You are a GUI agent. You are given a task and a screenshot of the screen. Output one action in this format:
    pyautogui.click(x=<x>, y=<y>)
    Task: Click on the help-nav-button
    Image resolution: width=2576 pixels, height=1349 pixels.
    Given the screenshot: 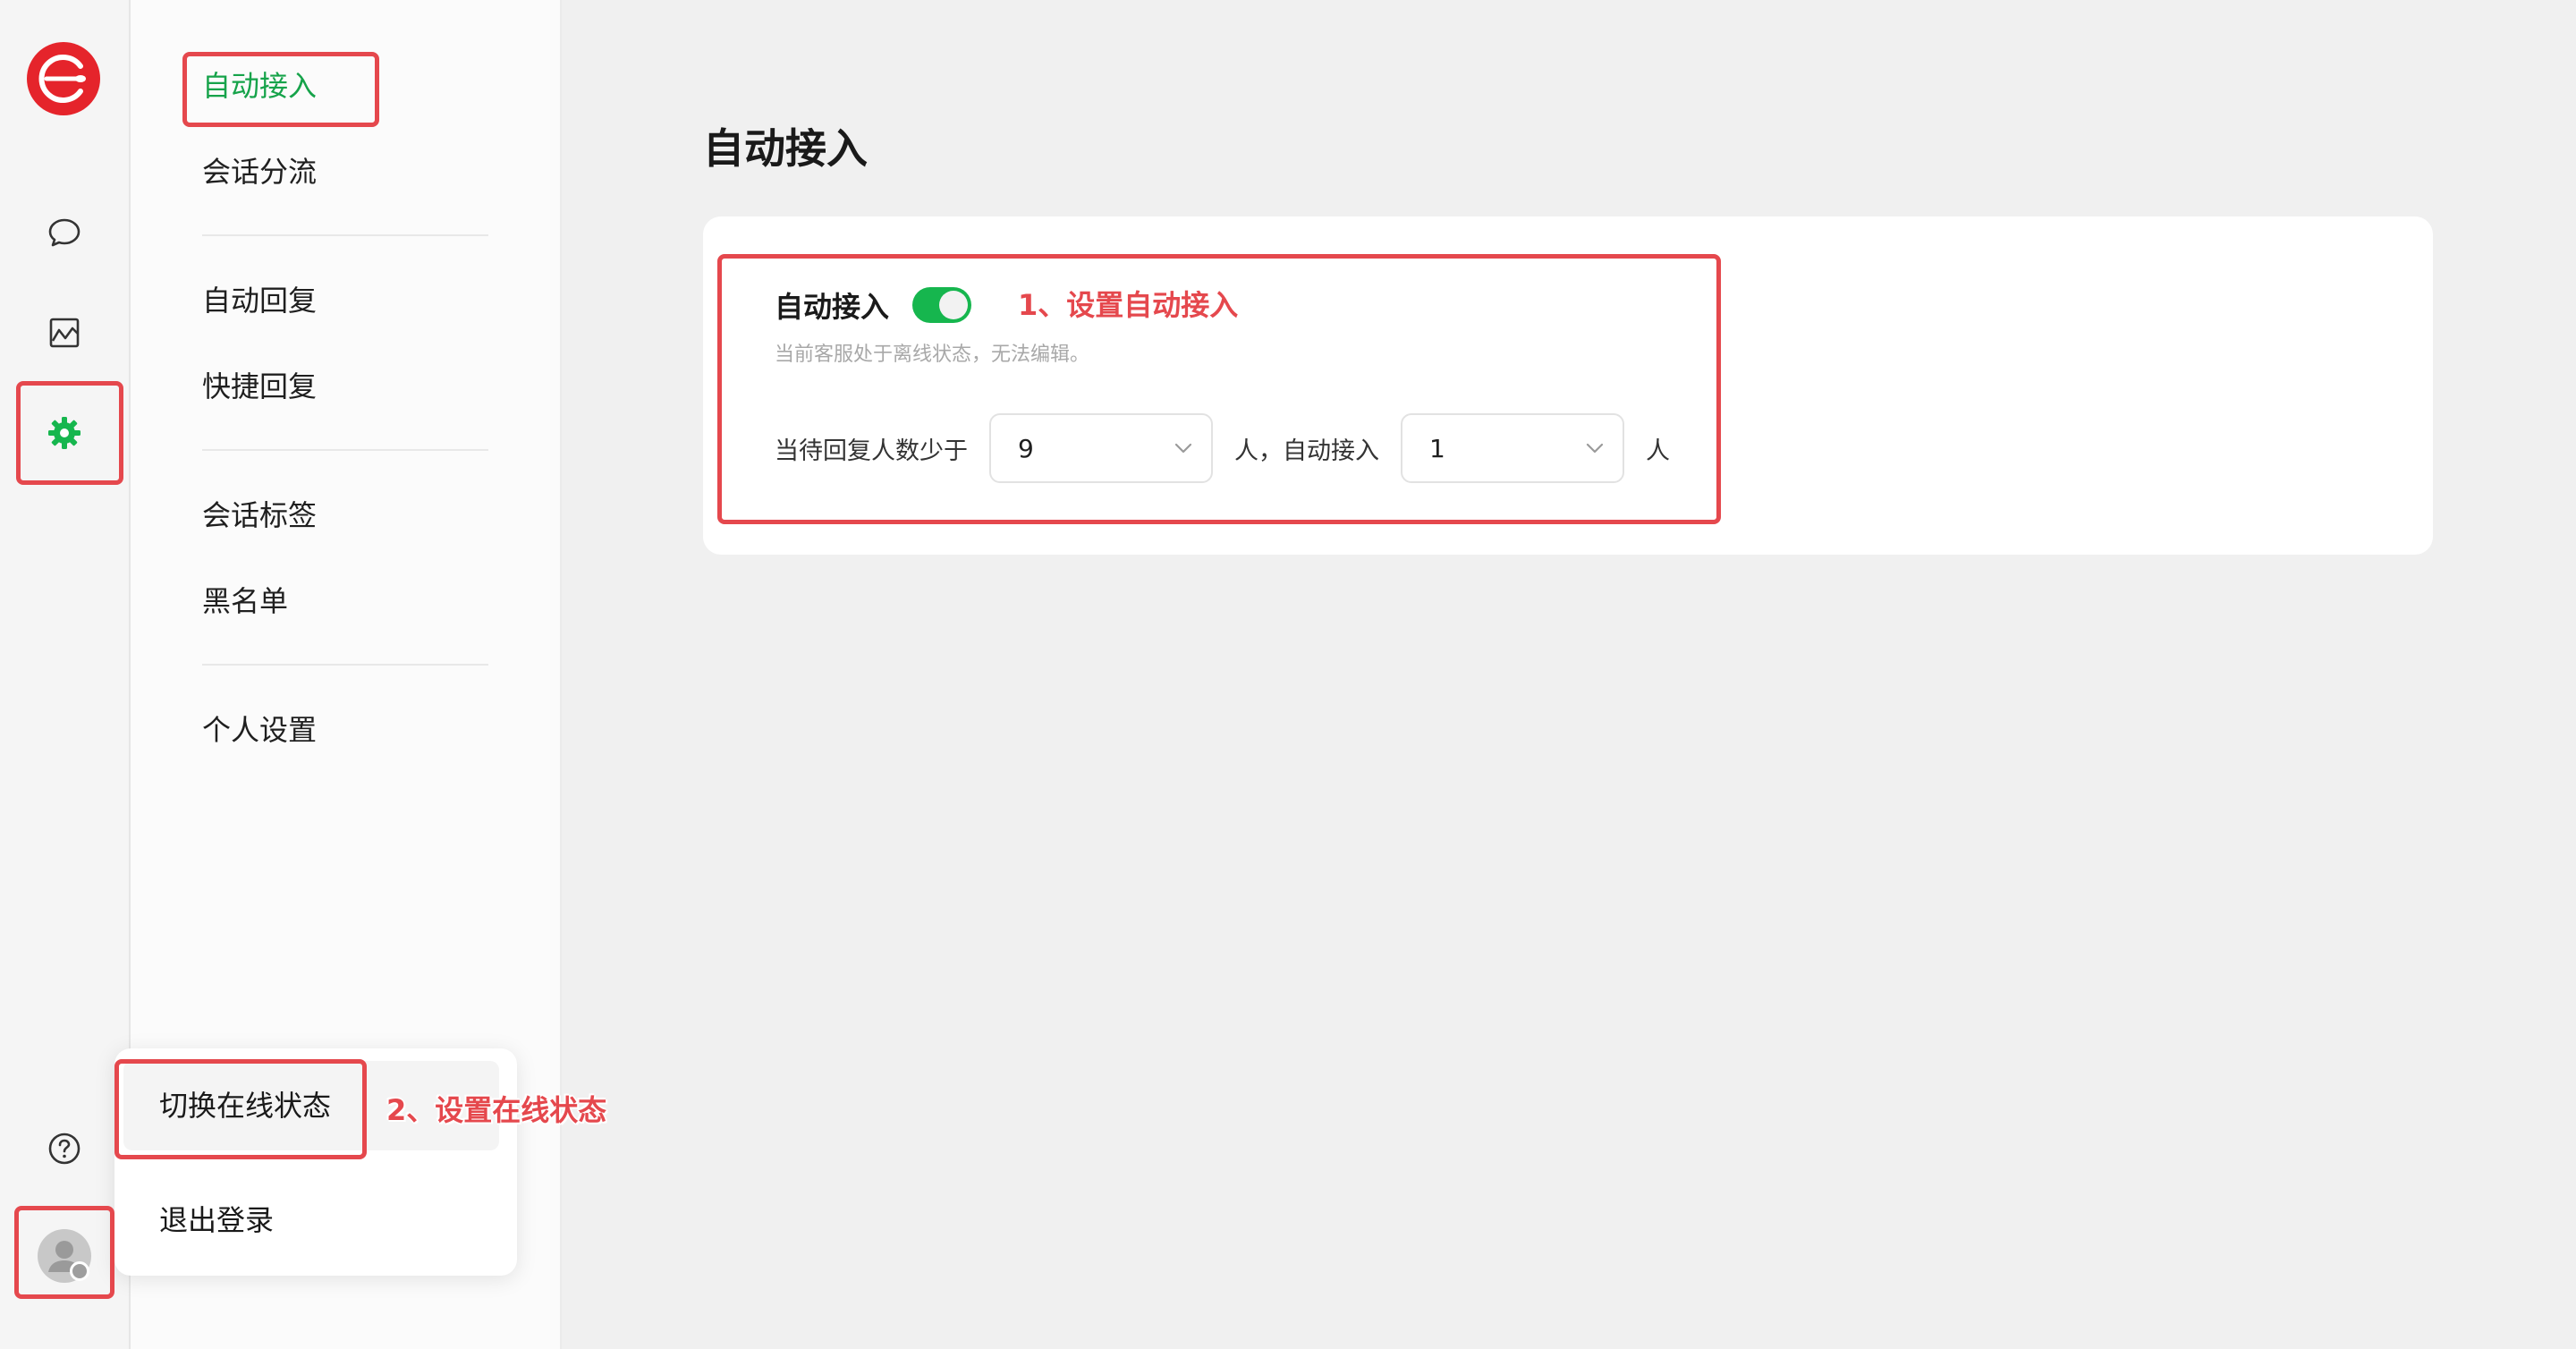 What is the action you would take?
    pyautogui.click(x=64, y=1148)
    